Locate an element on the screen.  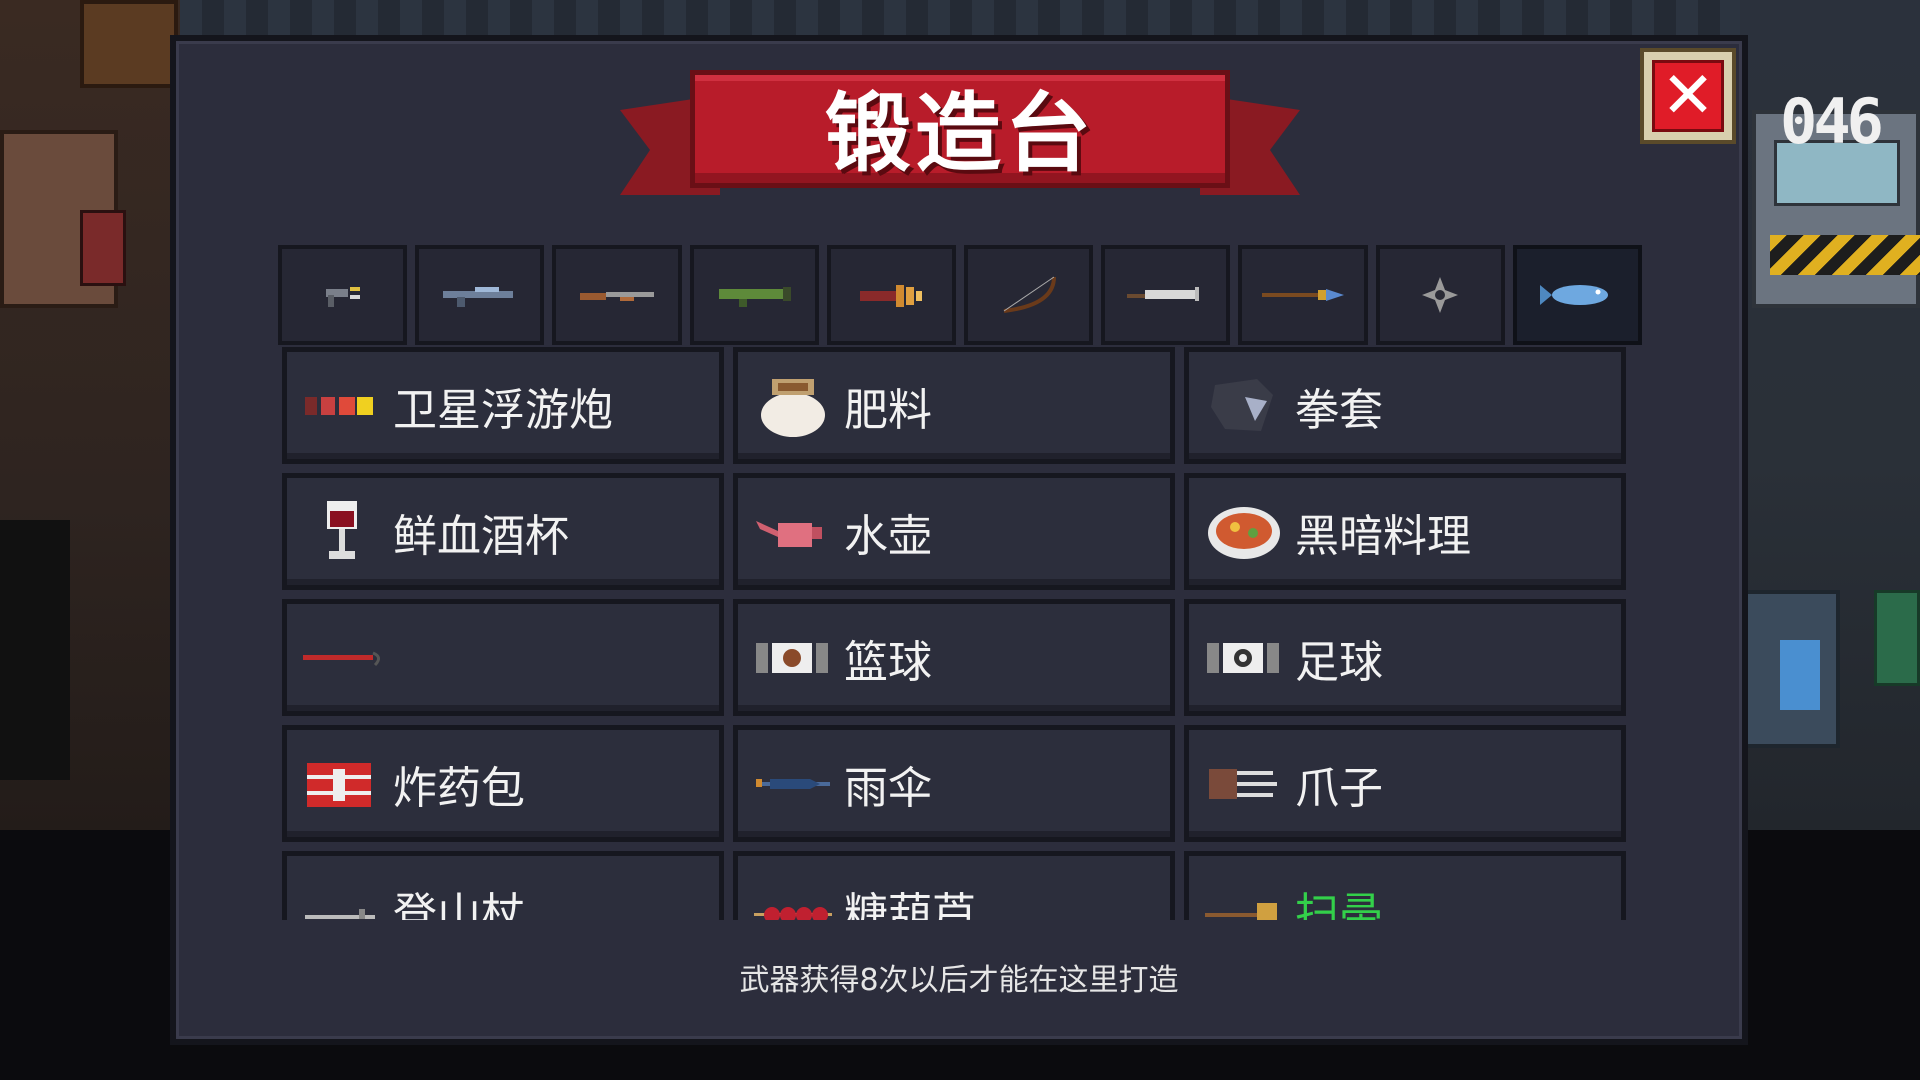
item-label: 拳套 is located at coordinates (1339, 410).